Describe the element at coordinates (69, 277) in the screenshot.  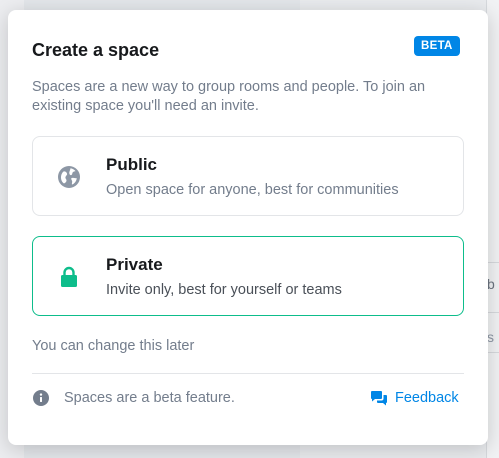
I see `lock-icon` at that location.